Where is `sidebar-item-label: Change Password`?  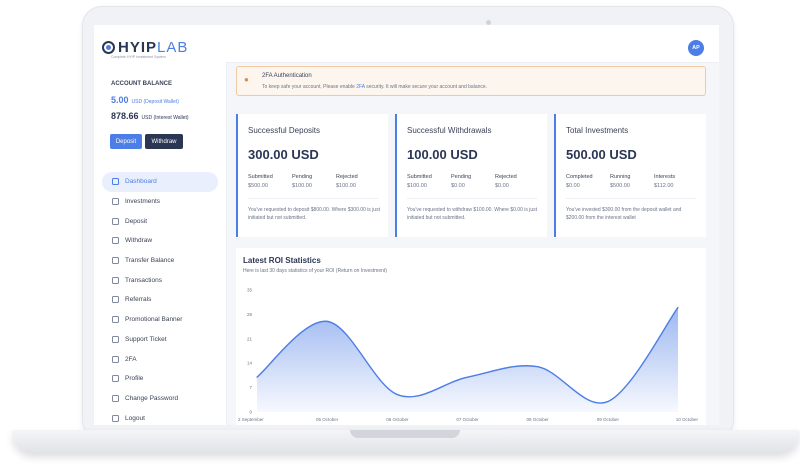
sidebar-item-label: Change Password is located at coordinates (152, 398).